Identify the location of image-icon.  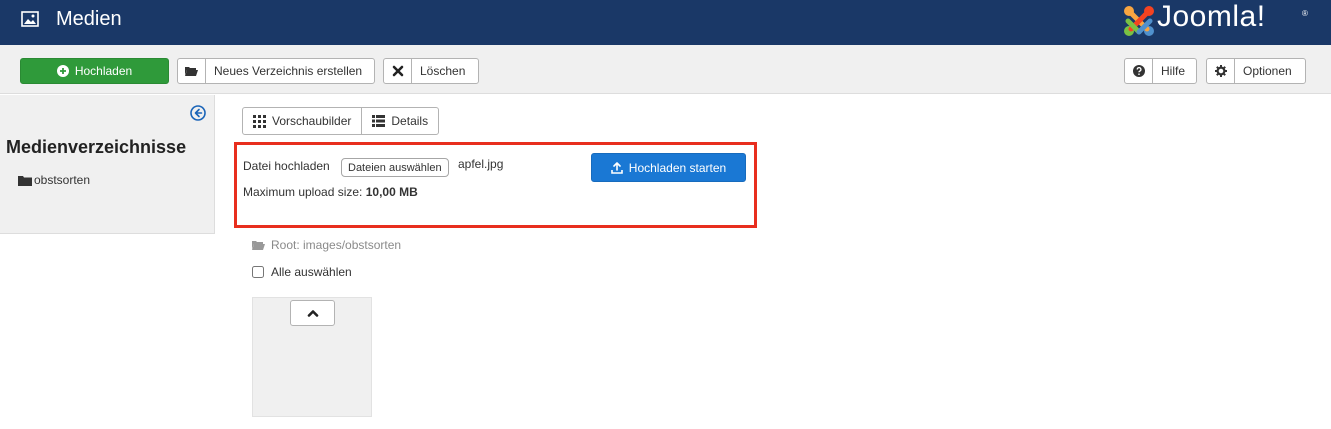
(30, 19).